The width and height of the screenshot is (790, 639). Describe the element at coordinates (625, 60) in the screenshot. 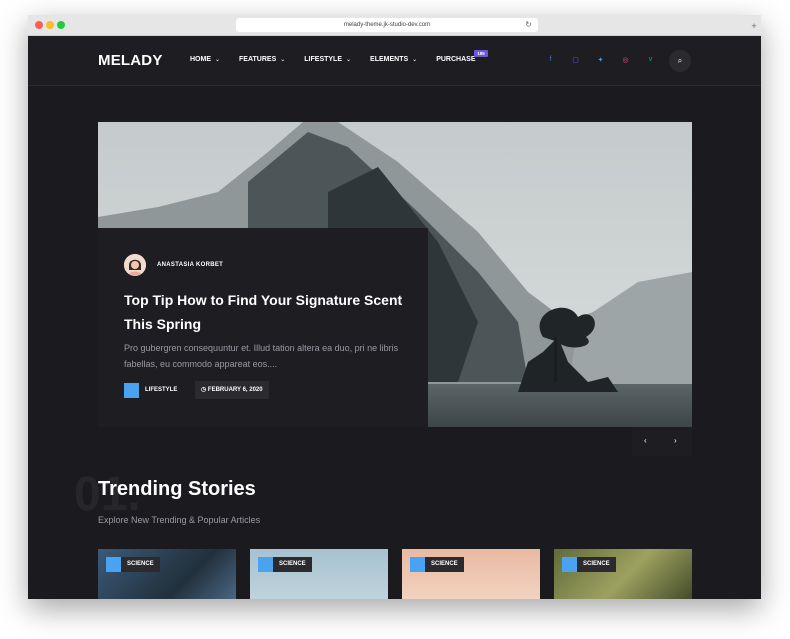

I see `dribbble-icon: ◎` at that location.